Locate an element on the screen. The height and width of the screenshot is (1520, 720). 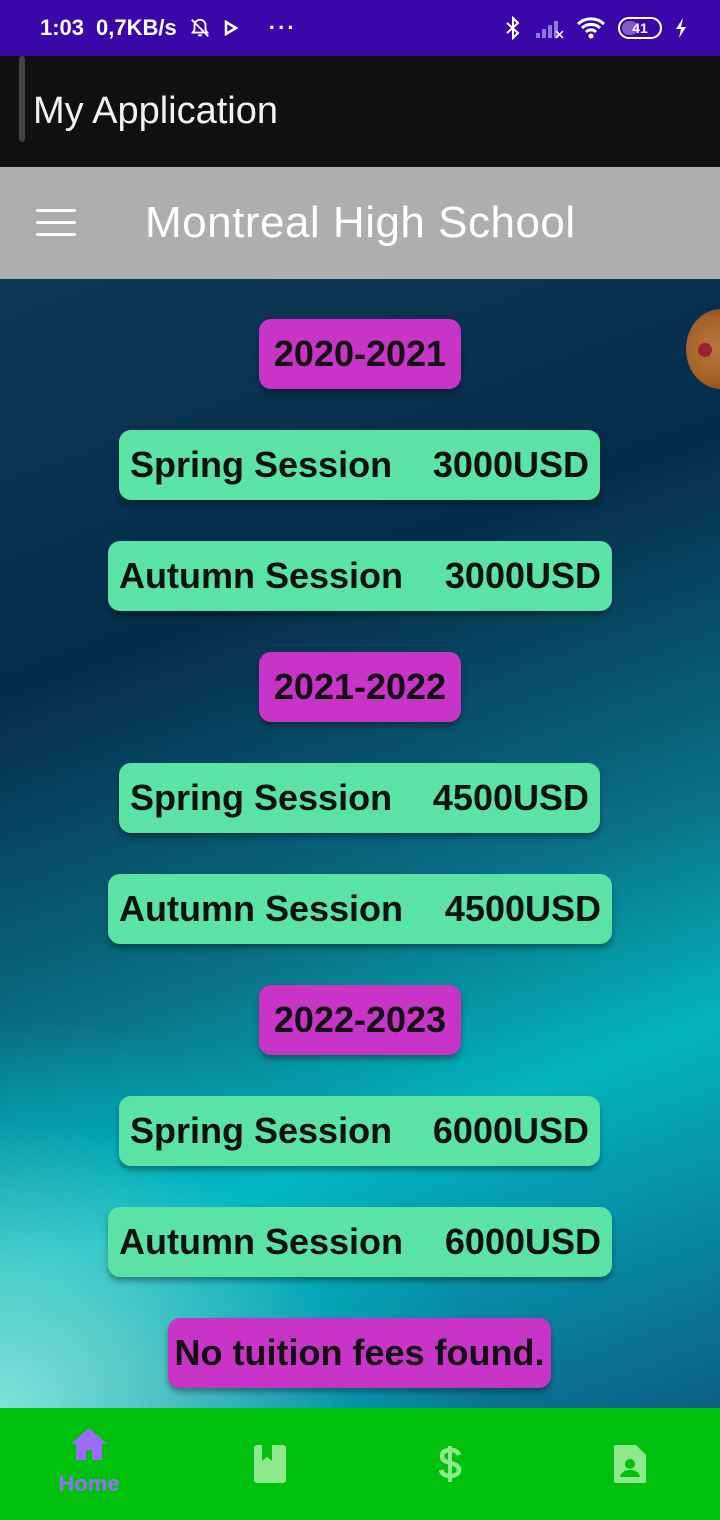
app-title-bar: My Application is located at coordinates (360, 111).